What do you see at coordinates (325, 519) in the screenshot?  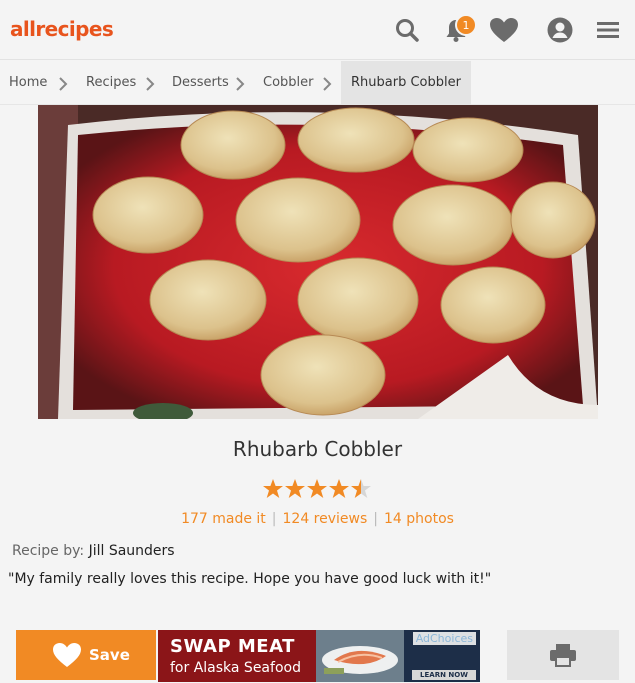 I see `reviews-link: 124 reviews` at bounding box center [325, 519].